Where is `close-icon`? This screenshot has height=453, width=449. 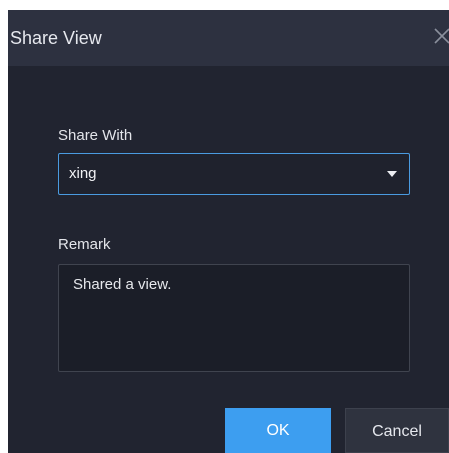 close-icon is located at coordinates (440, 36).